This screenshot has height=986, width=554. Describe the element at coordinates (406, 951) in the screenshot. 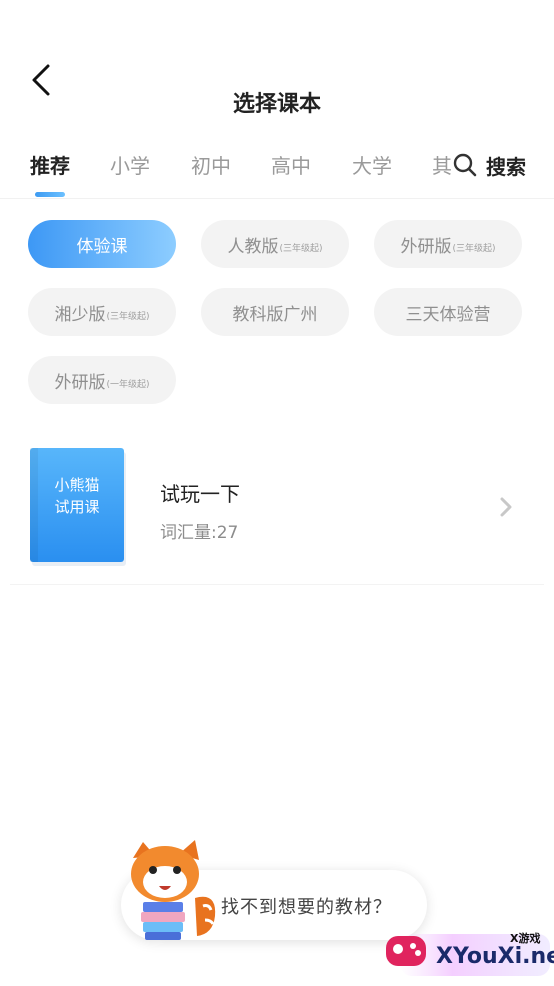

I see `gamepad-icon` at that location.